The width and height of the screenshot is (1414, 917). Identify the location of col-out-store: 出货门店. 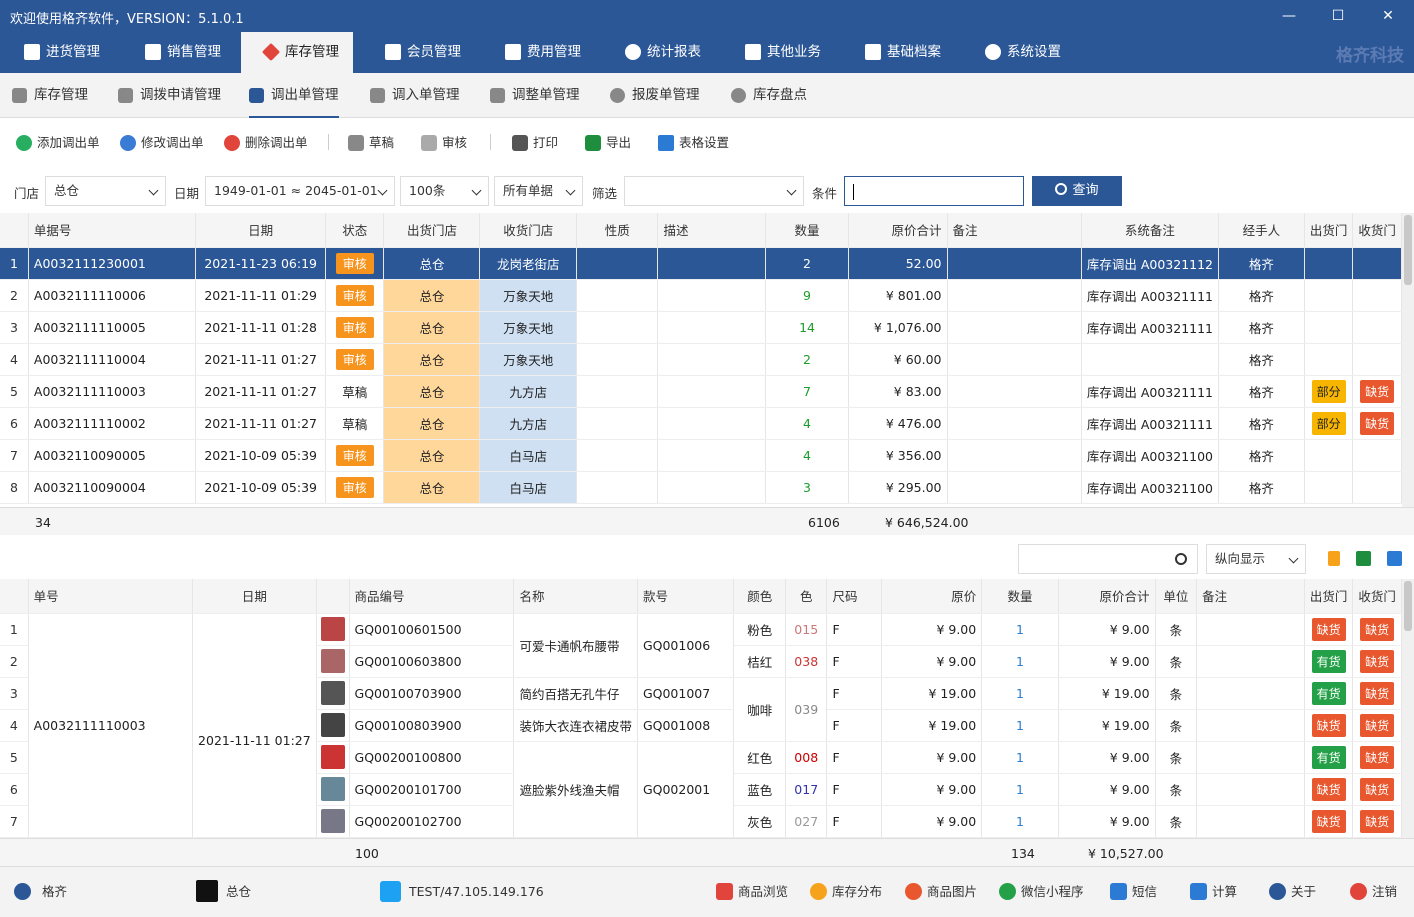
(432, 230).